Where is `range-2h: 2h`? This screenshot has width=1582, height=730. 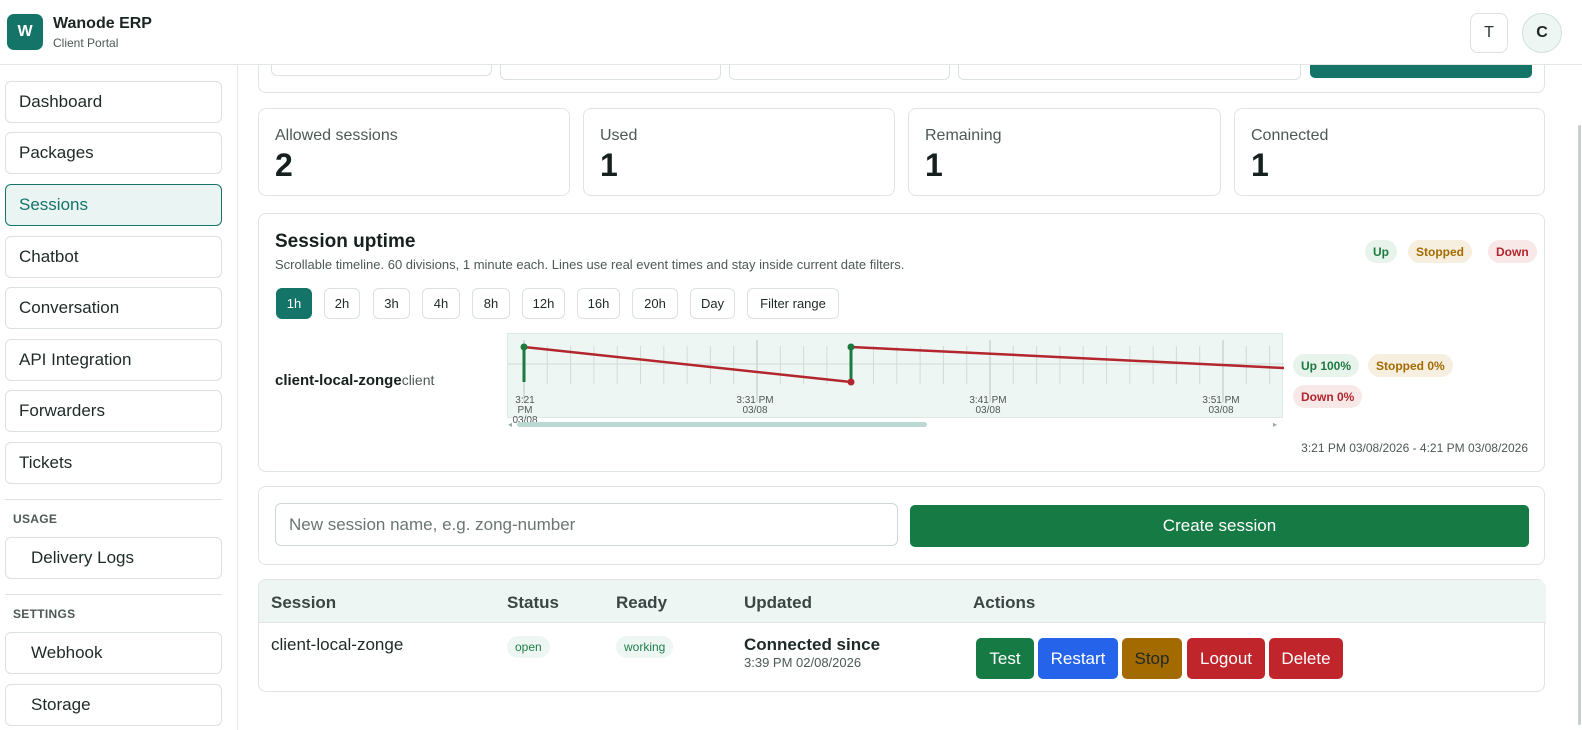 range-2h: 2h is located at coordinates (342, 303).